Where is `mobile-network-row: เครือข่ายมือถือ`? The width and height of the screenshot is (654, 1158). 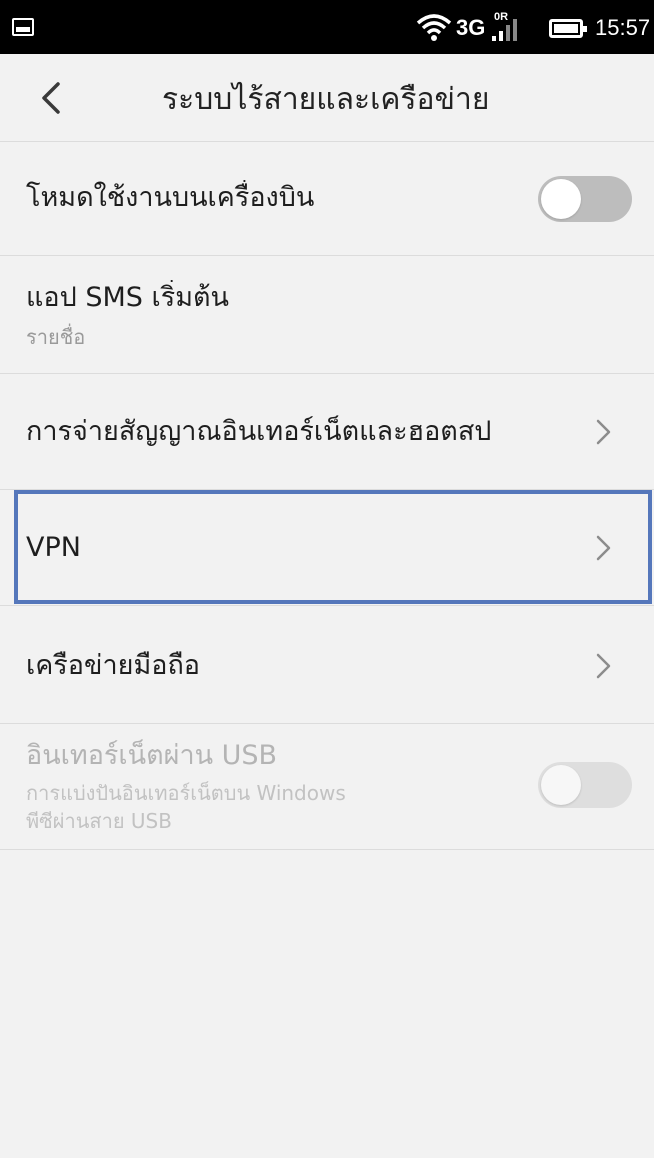 mobile-network-row: เครือข่ายมือถือ is located at coordinates (327, 665).